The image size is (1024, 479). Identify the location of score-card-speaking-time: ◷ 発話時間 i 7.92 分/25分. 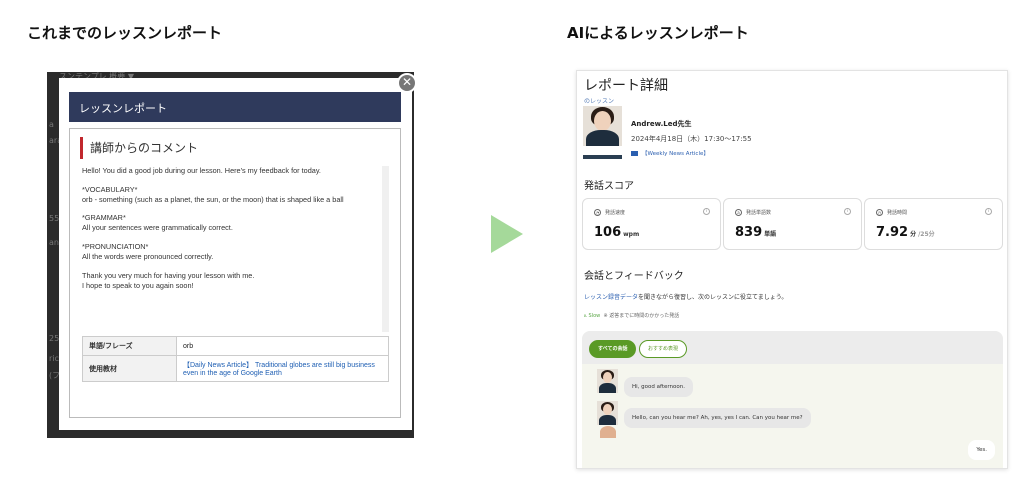
(933, 224).